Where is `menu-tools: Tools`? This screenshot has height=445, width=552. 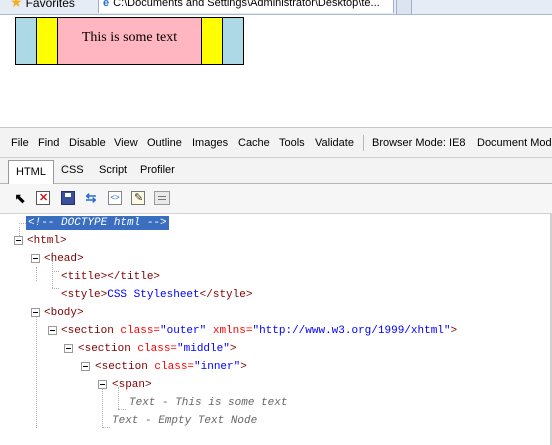 menu-tools: Tools is located at coordinates (292, 143).